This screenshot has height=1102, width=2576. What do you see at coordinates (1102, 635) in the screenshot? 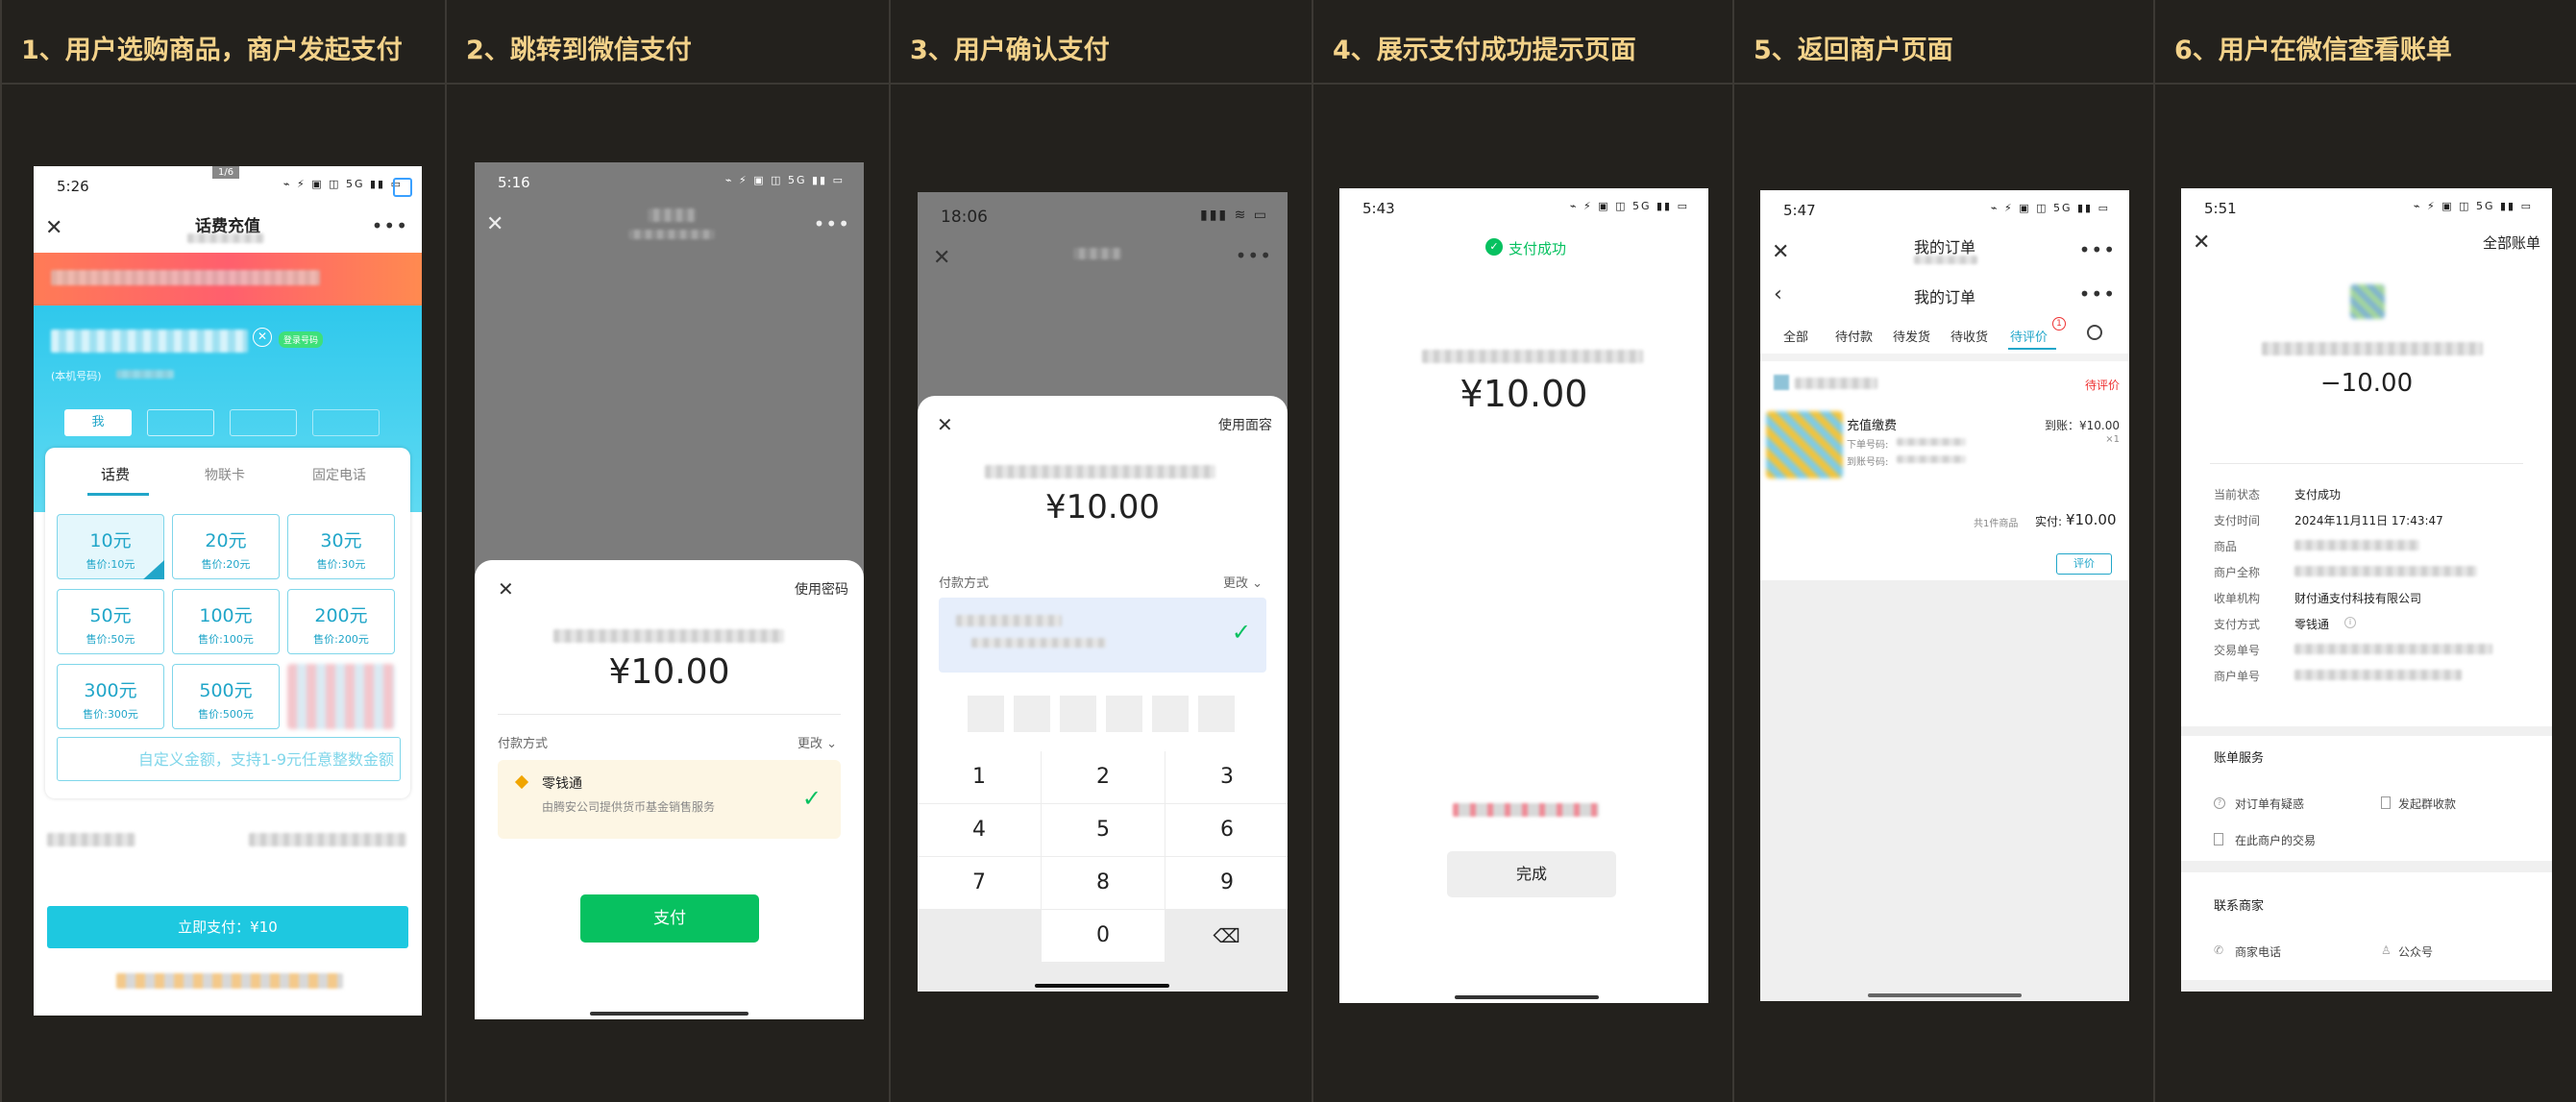
I see `pay-method-card` at bounding box center [1102, 635].